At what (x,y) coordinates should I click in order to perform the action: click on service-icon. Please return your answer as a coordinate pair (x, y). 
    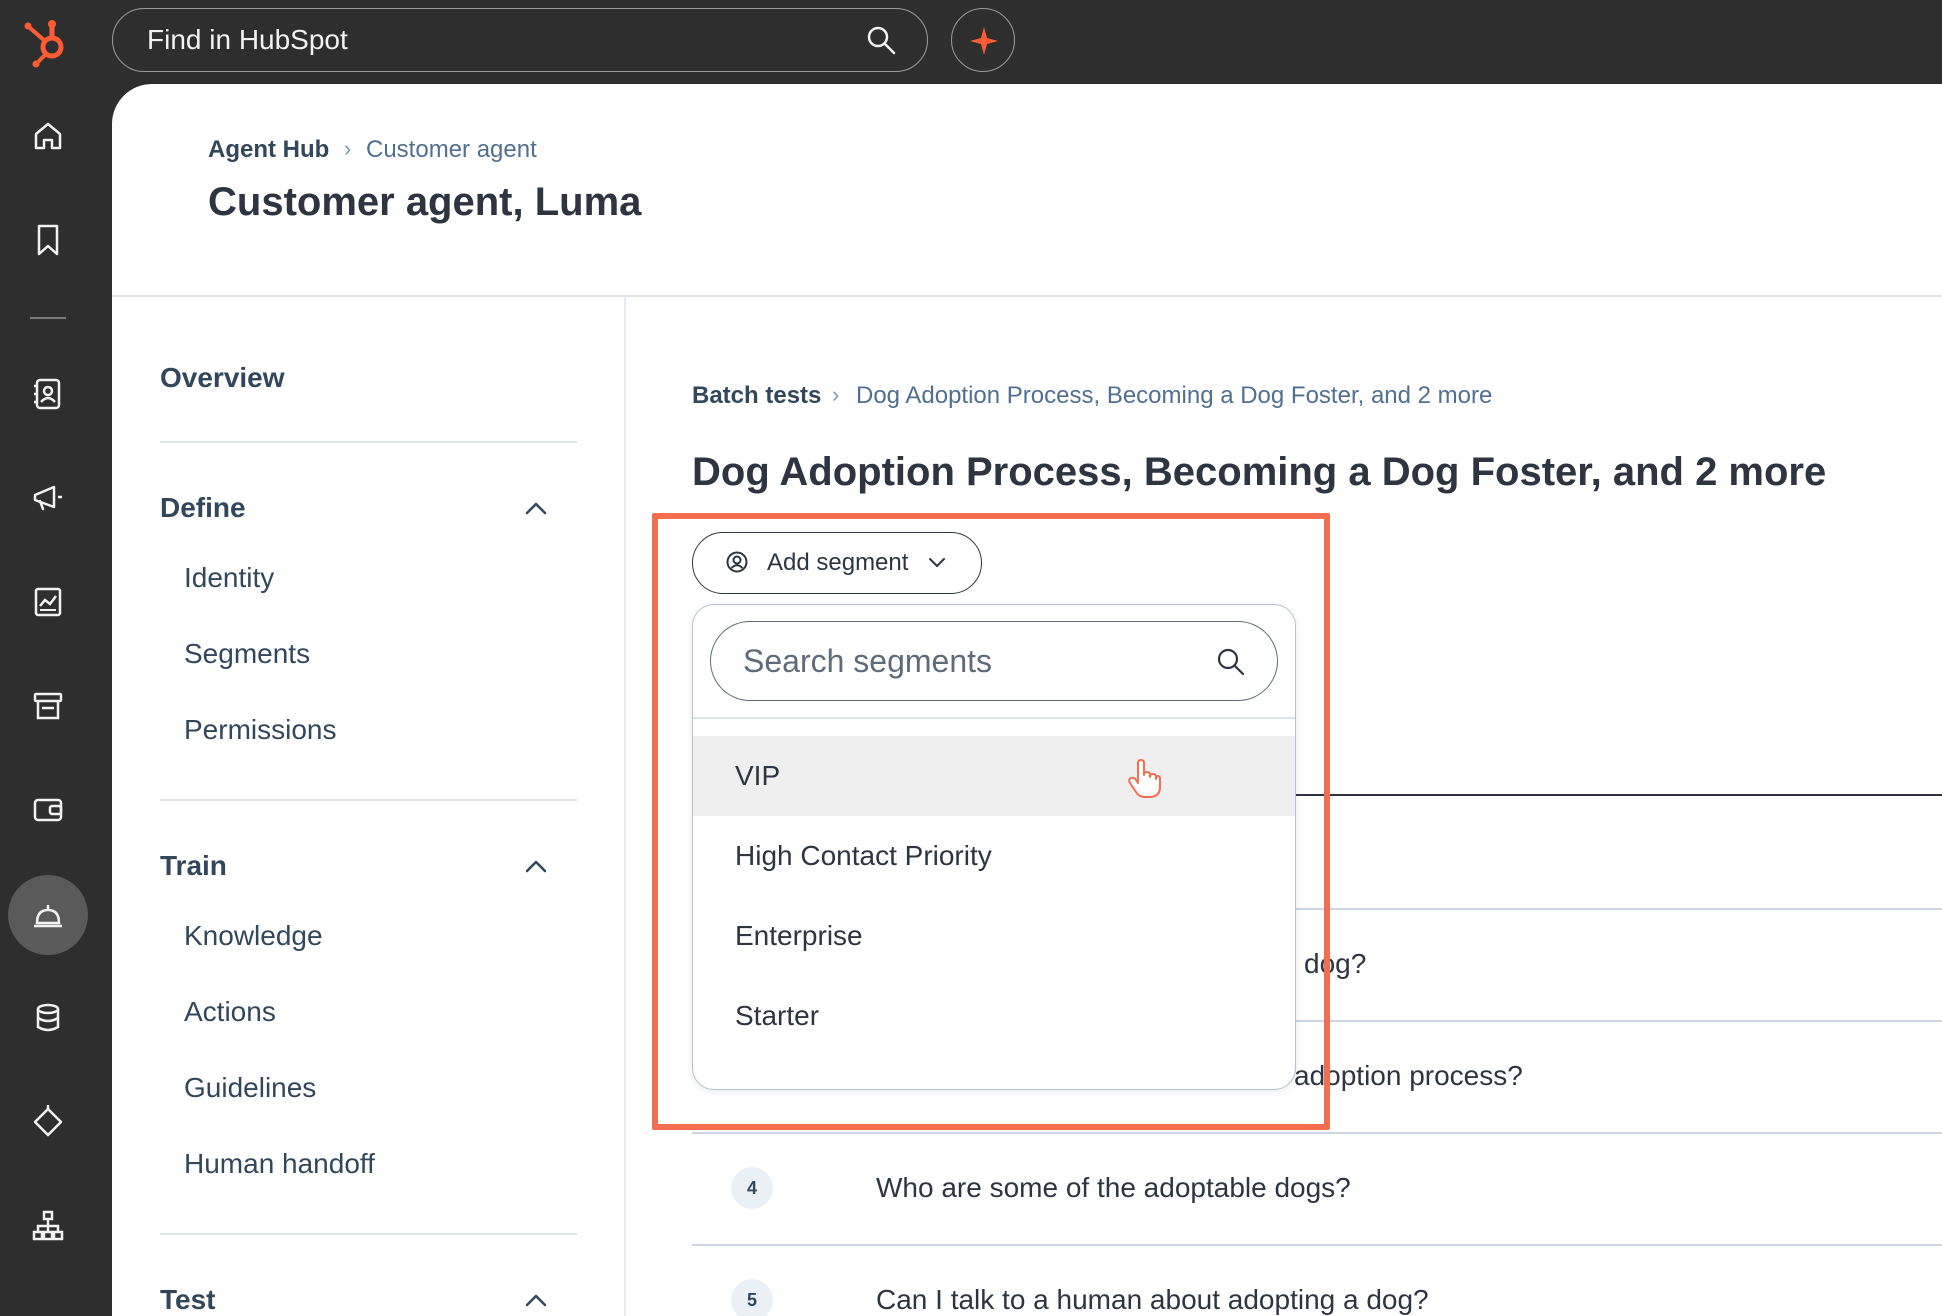
    Looking at the image, I should click on (48, 915).